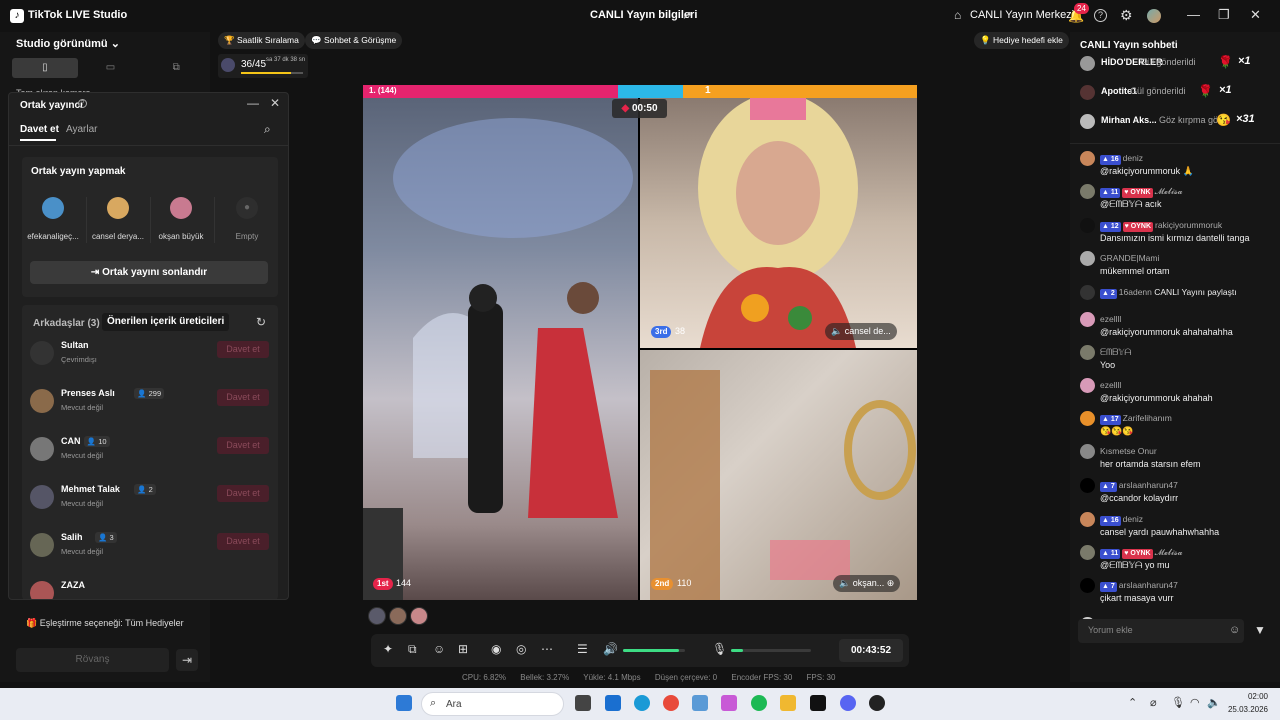 This screenshot has height=720, width=1280. I want to click on gear-icon: ⚙, so click(1126, 15).